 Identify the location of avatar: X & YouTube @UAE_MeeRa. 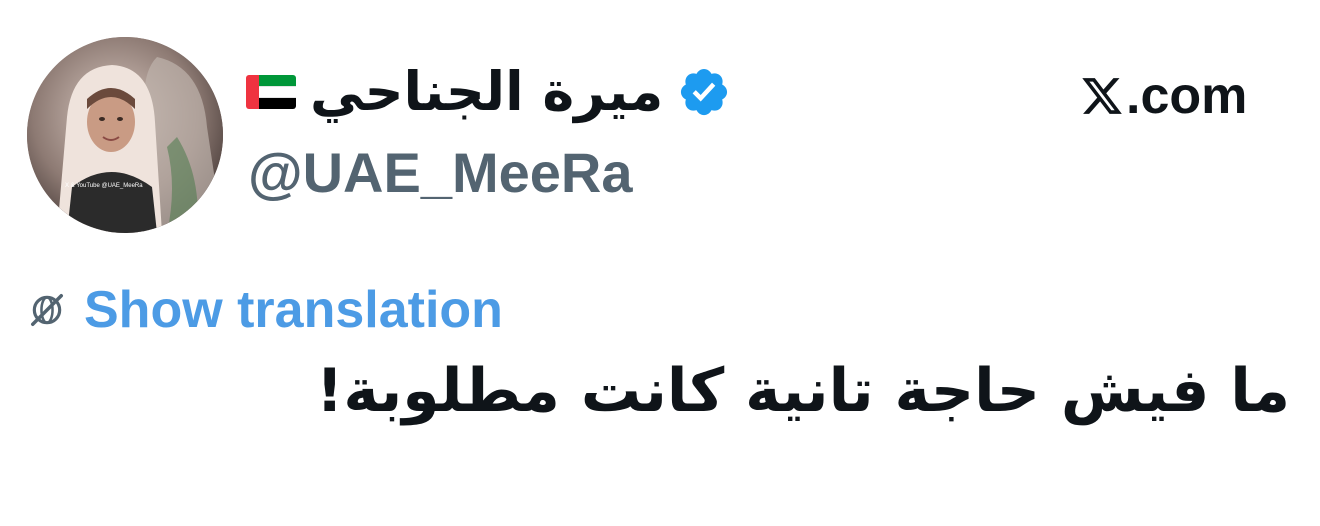
(125, 135).